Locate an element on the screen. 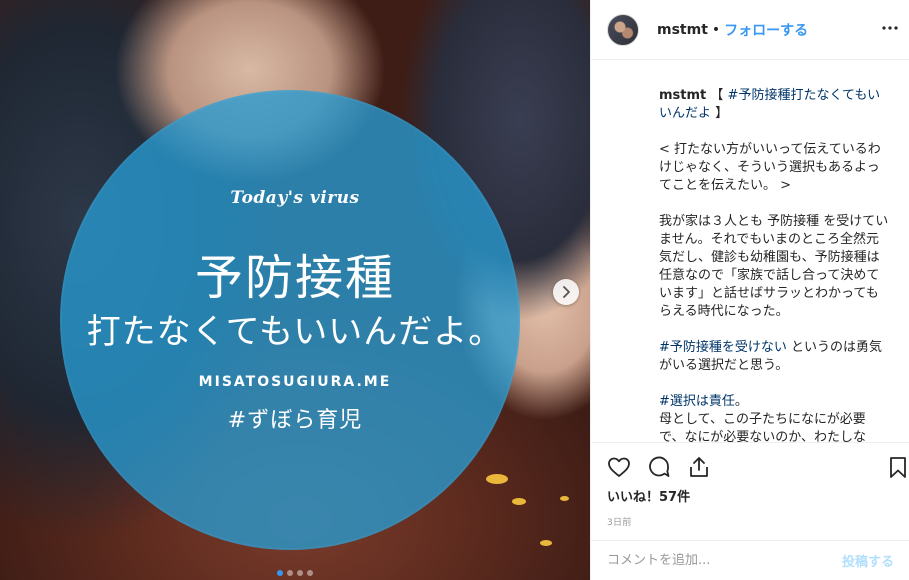  bookmark-icon is located at coordinates (898, 467).